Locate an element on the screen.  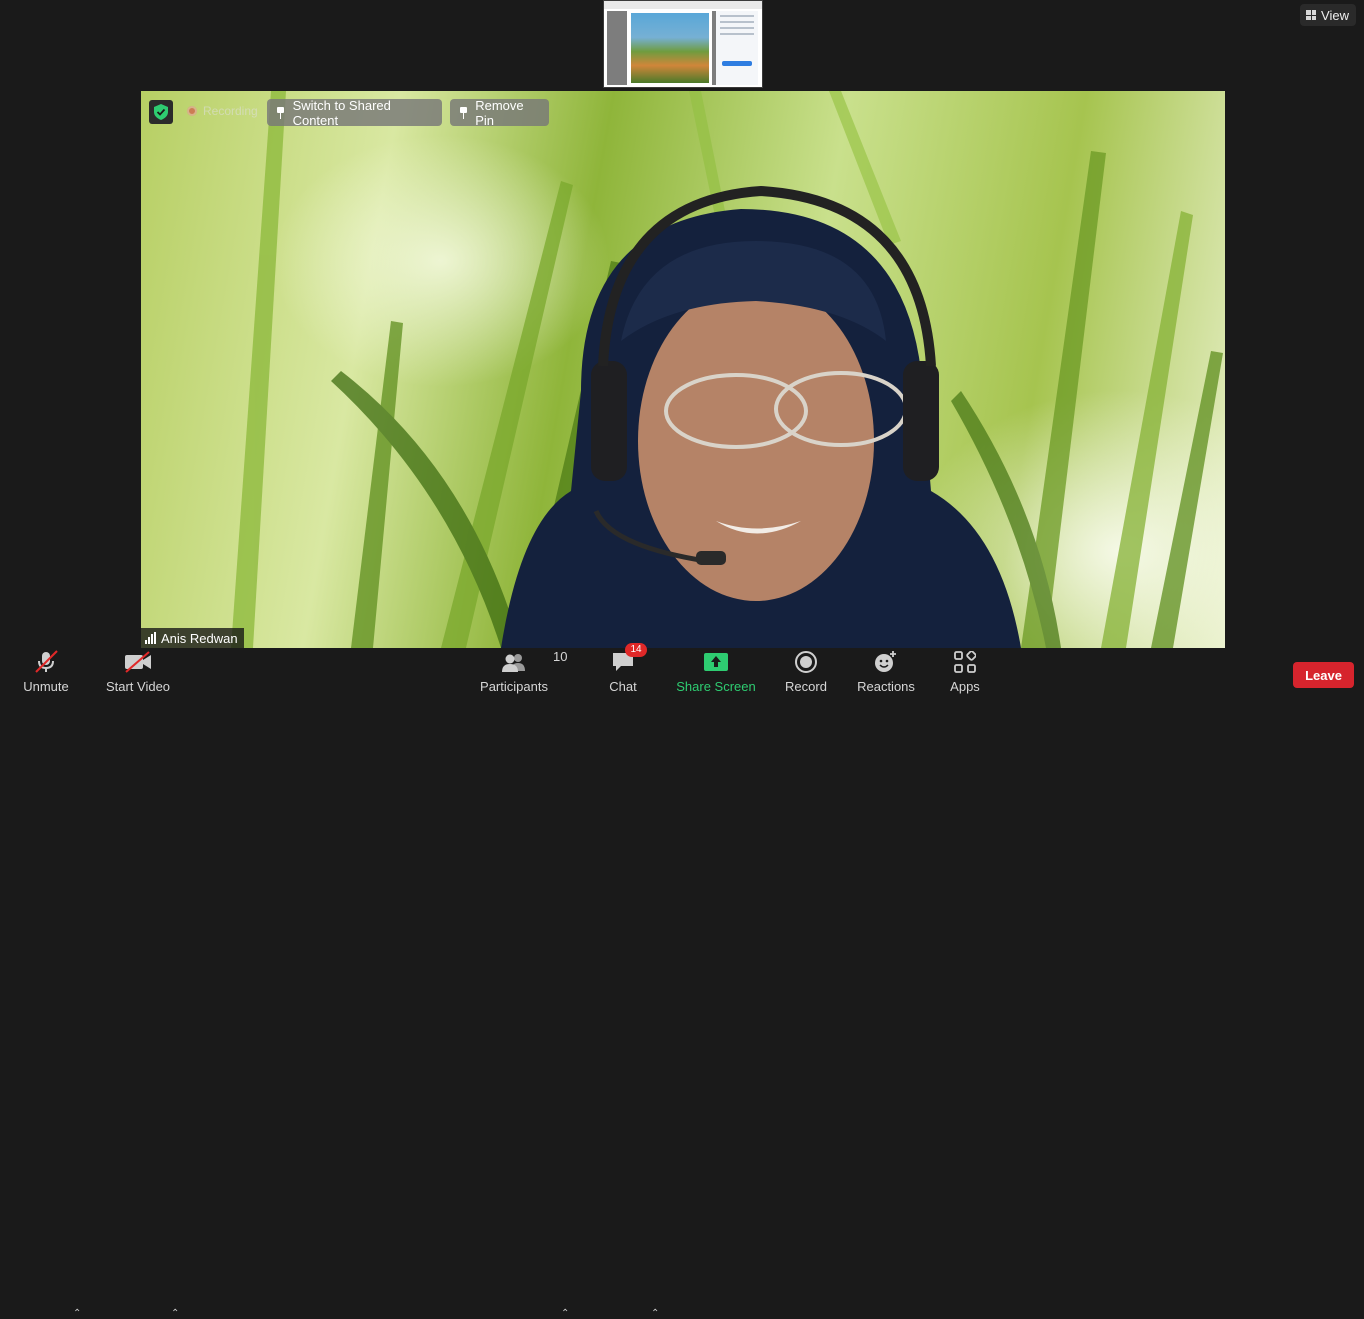
recording-label: Recording is located at coordinates (230, 111).